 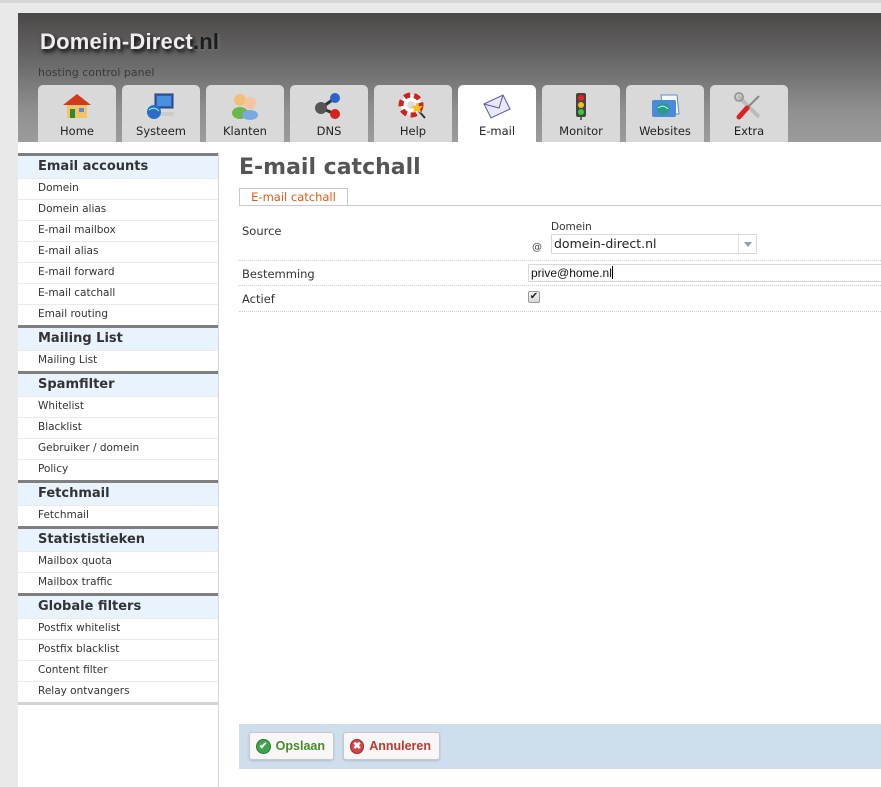 I want to click on sidebar-item-email-routing: Email routing, so click(x=118, y=314).